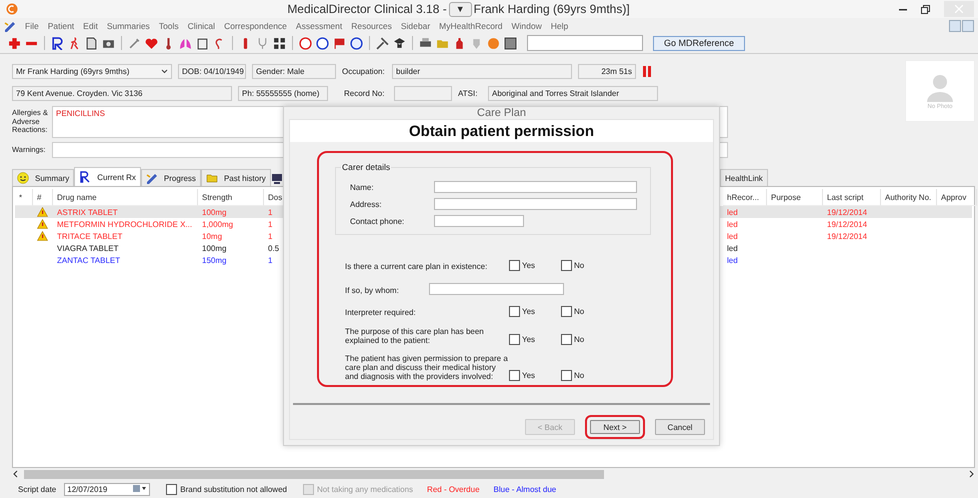 The height and width of the screenshot is (498, 978). I want to click on gender-field: Gender: Male, so click(294, 71).